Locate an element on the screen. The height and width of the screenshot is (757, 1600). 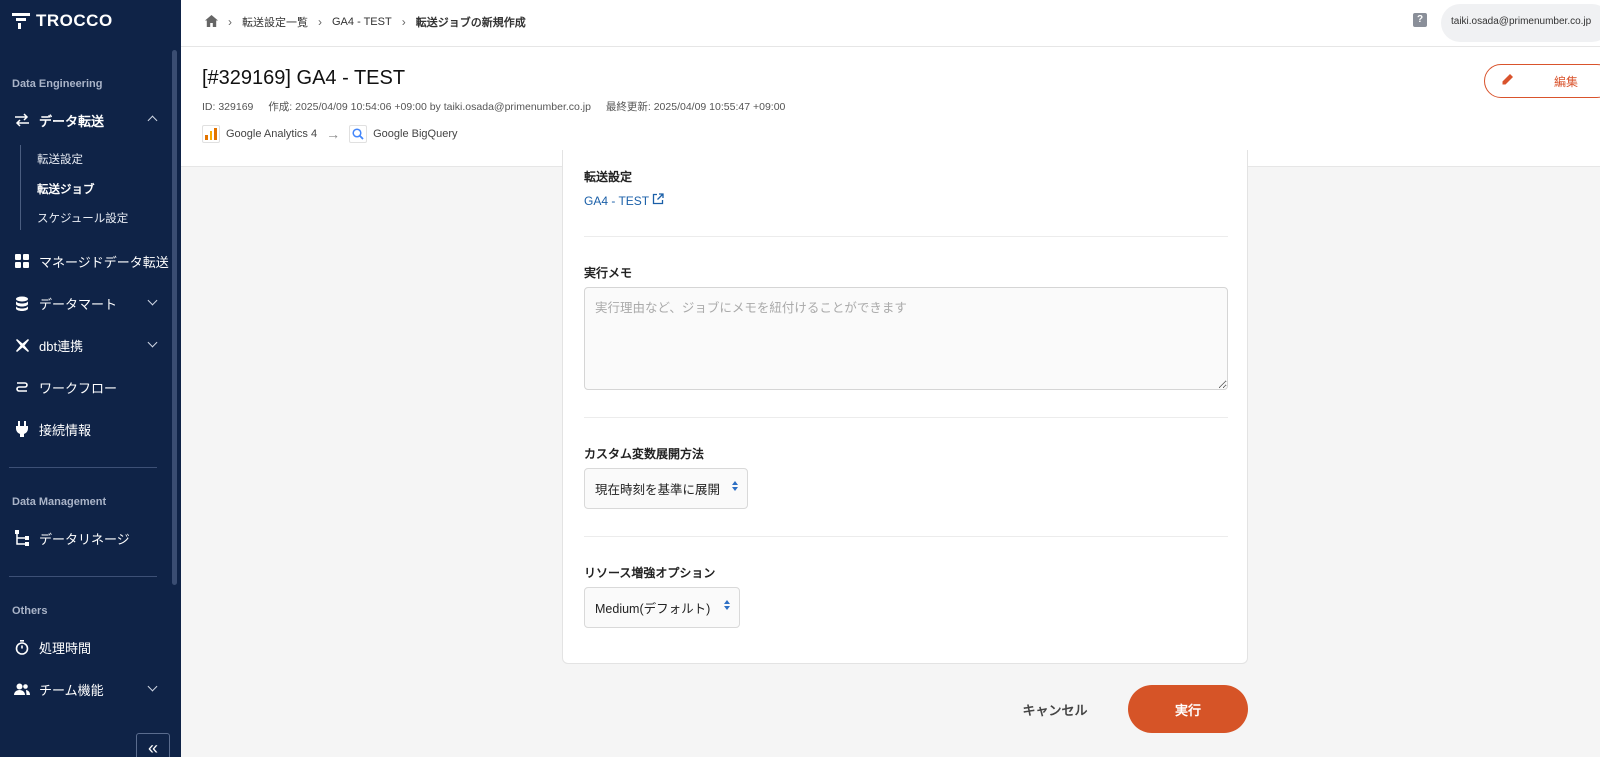
resource-select: Medium(デフォルト) is located at coordinates (662, 607).